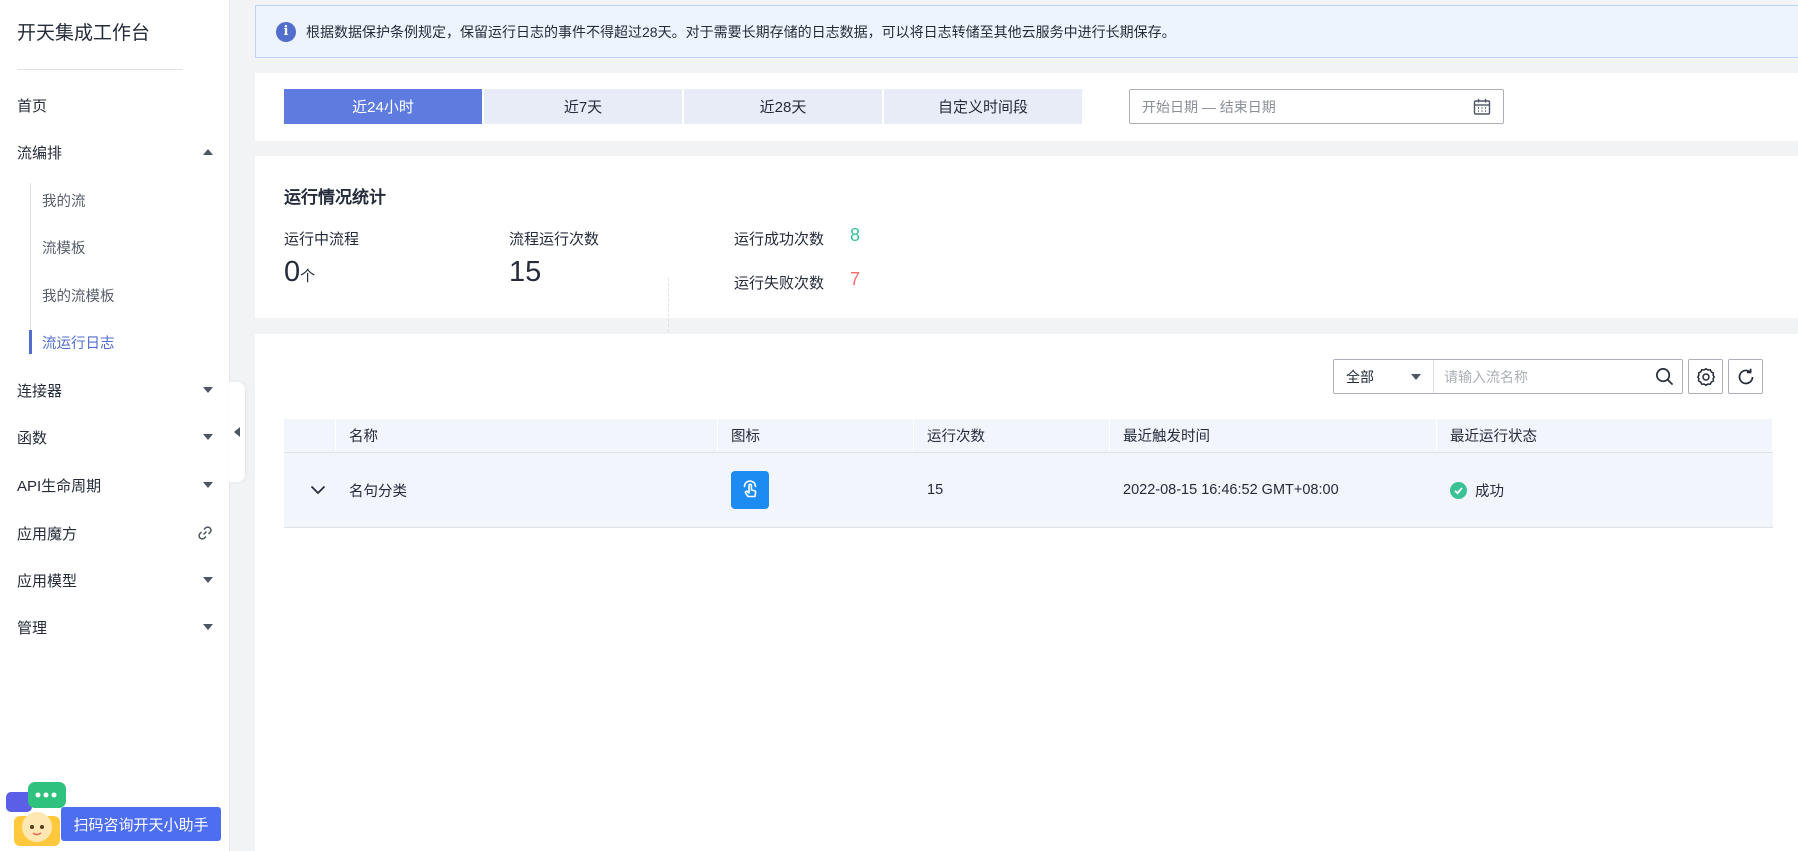 Image resolution: width=1798 pixels, height=851 pixels. I want to click on row-icon-cell, so click(816, 490).